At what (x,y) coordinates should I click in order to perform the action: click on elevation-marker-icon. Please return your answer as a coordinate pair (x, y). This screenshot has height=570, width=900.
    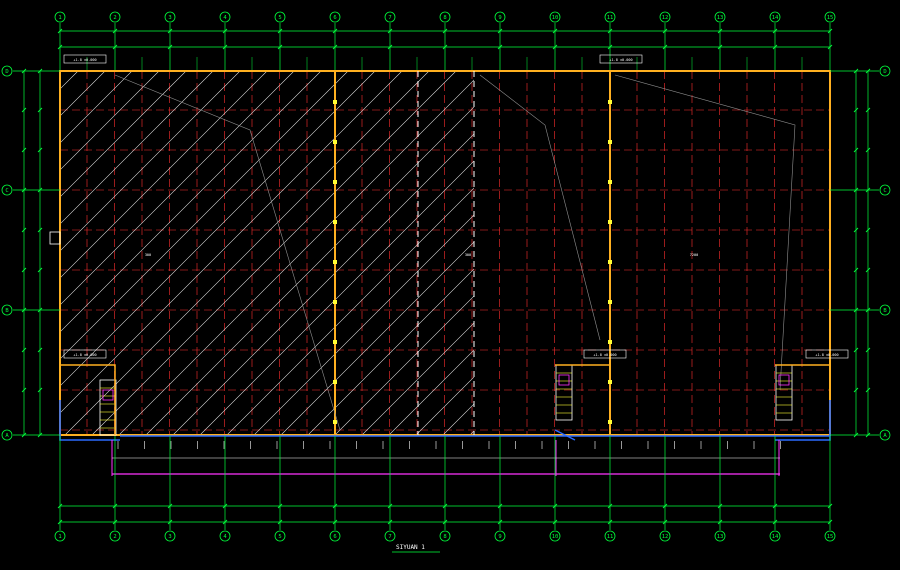
    Looking at the image, I should click on (55, 238).